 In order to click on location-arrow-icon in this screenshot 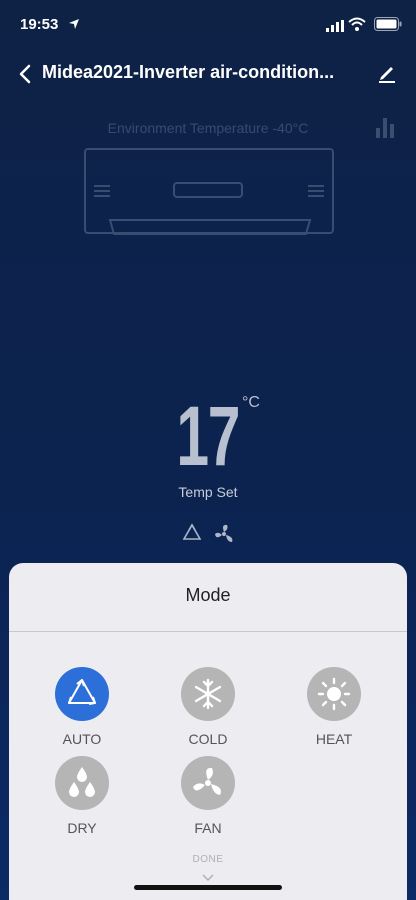, I will do `click(74, 26)`.